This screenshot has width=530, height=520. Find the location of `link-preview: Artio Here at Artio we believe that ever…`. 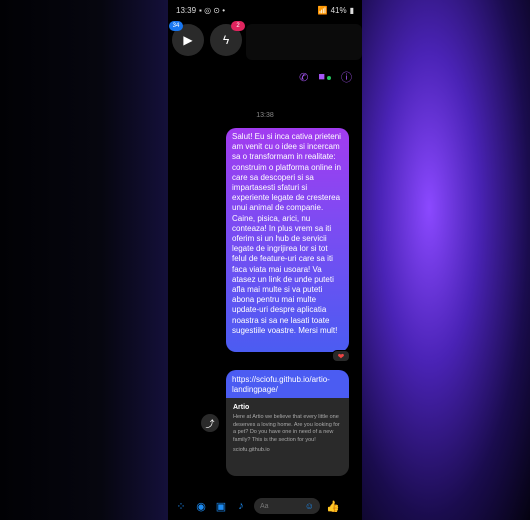

link-preview: Artio Here at Artio we believe that ever… is located at coordinates (287, 437).